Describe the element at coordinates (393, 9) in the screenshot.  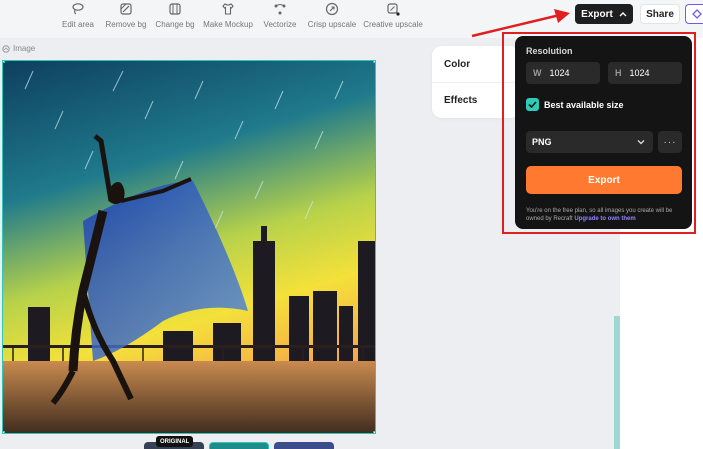
I see `sparkle-upscale-icon` at that location.